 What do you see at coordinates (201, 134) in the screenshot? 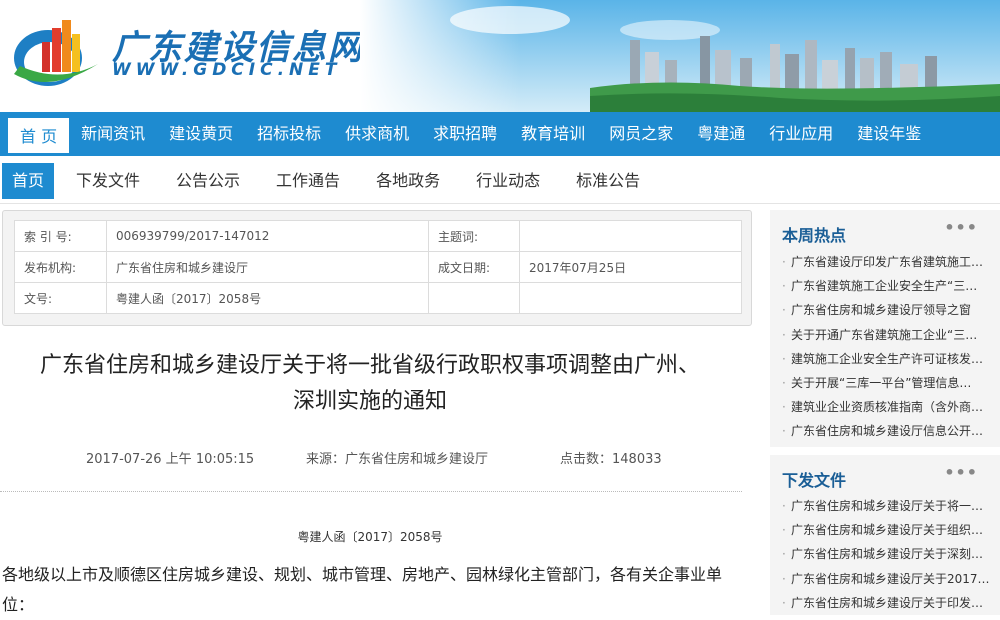
I see `main-nav-item: 建设黄页` at bounding box center [201, 134].